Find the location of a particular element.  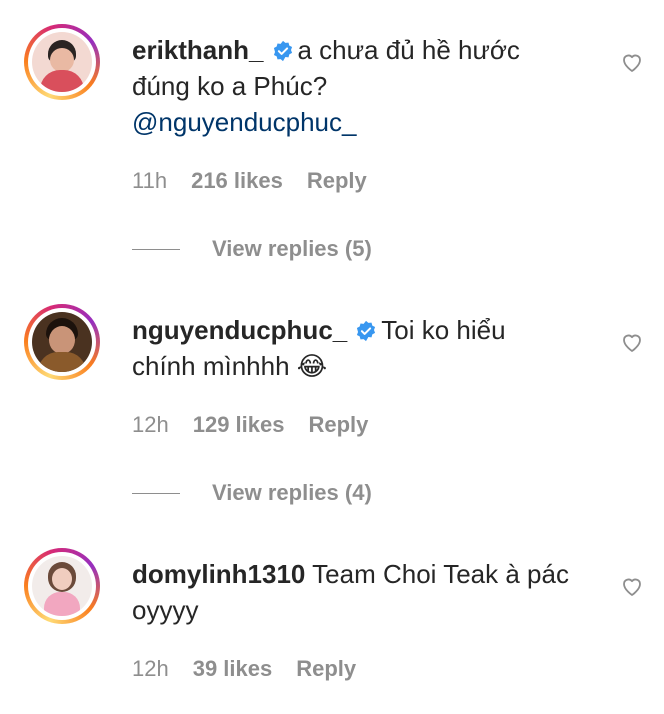

username: domylinh1310 is located at coordinates (218, 574).